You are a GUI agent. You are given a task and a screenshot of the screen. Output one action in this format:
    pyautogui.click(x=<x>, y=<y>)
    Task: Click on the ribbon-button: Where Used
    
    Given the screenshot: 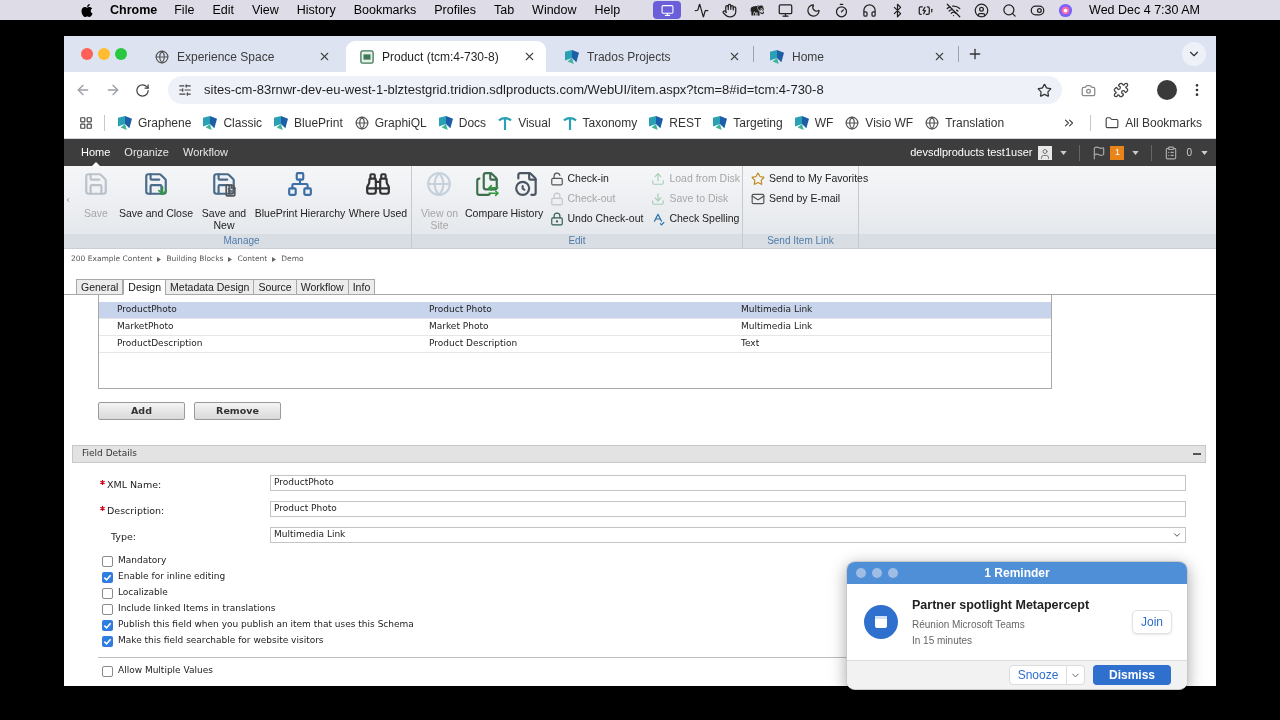 What is the action you would take?
    pyautogui.click(x=378, y=199)
    